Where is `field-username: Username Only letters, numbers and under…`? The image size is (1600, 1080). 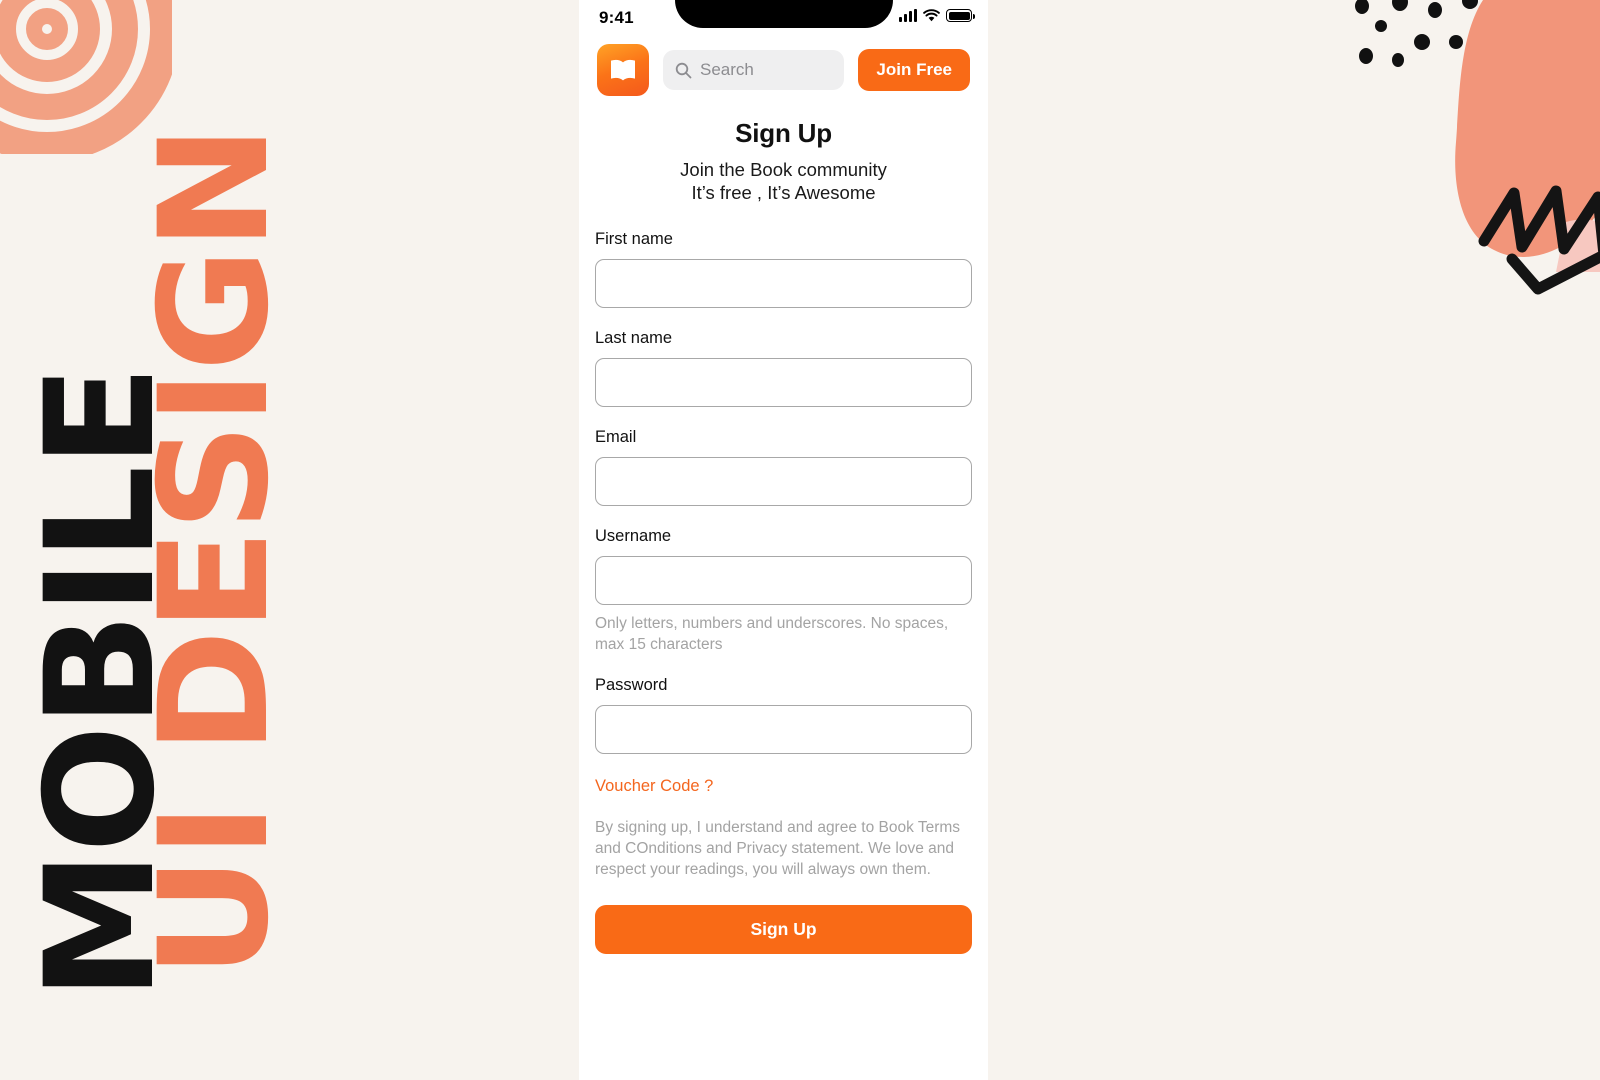
field-username: Username Only letters, numbers and under… is located at coordinates (783, 591).